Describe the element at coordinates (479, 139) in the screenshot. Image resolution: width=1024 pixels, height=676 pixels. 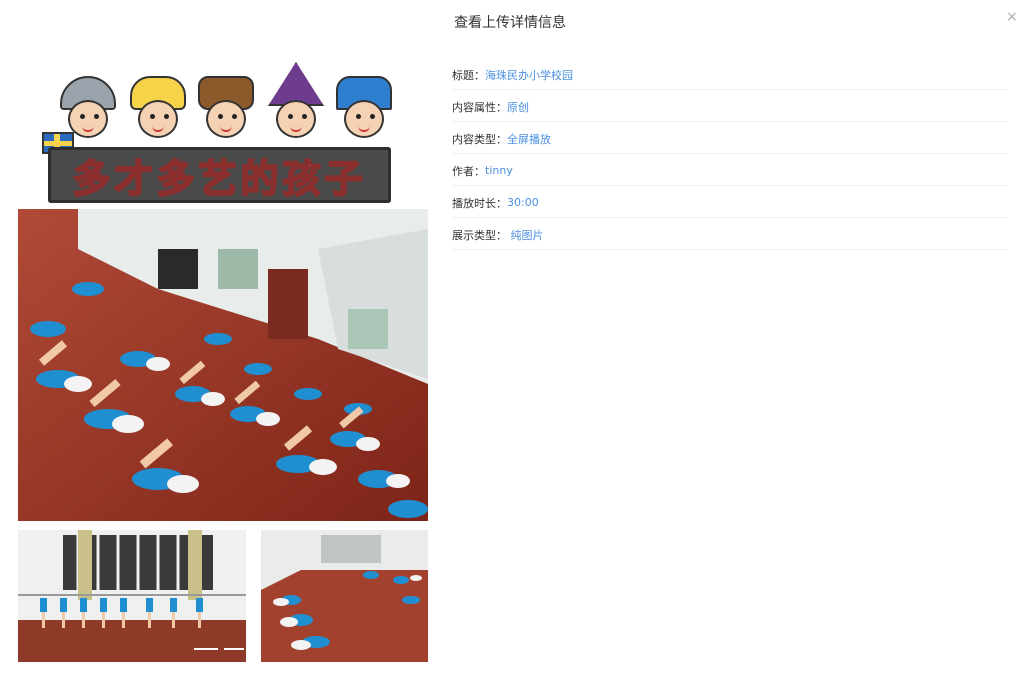
I see `detail-key: 内容类型：` at that location.